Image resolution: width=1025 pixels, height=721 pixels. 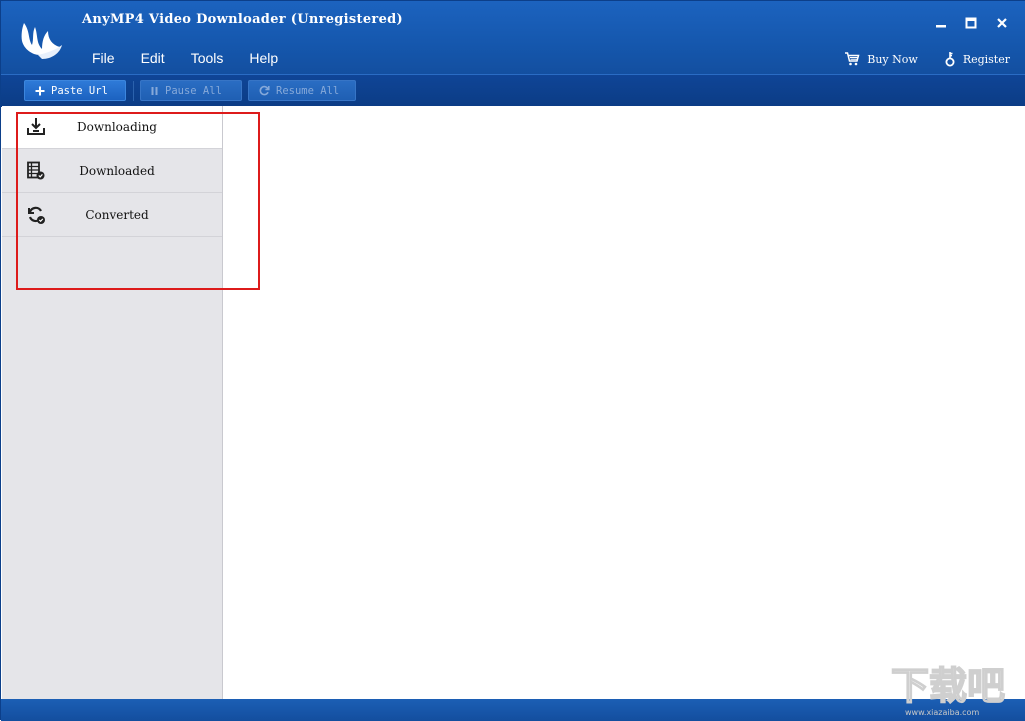 I want to click on highlight-box, so click(x=138, y=201).